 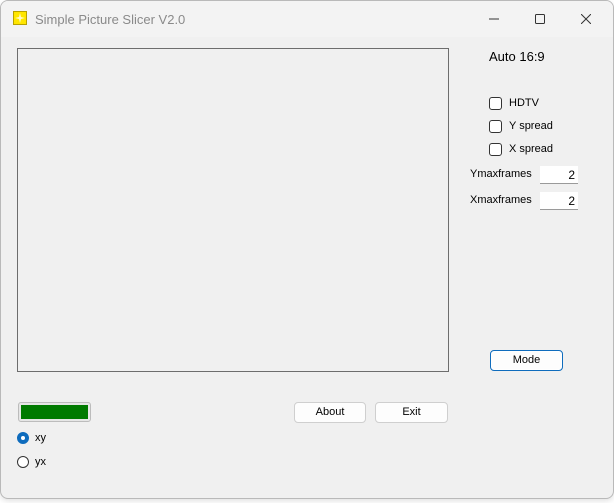 I want to click on about-button: About, so click(x=330, y=412).